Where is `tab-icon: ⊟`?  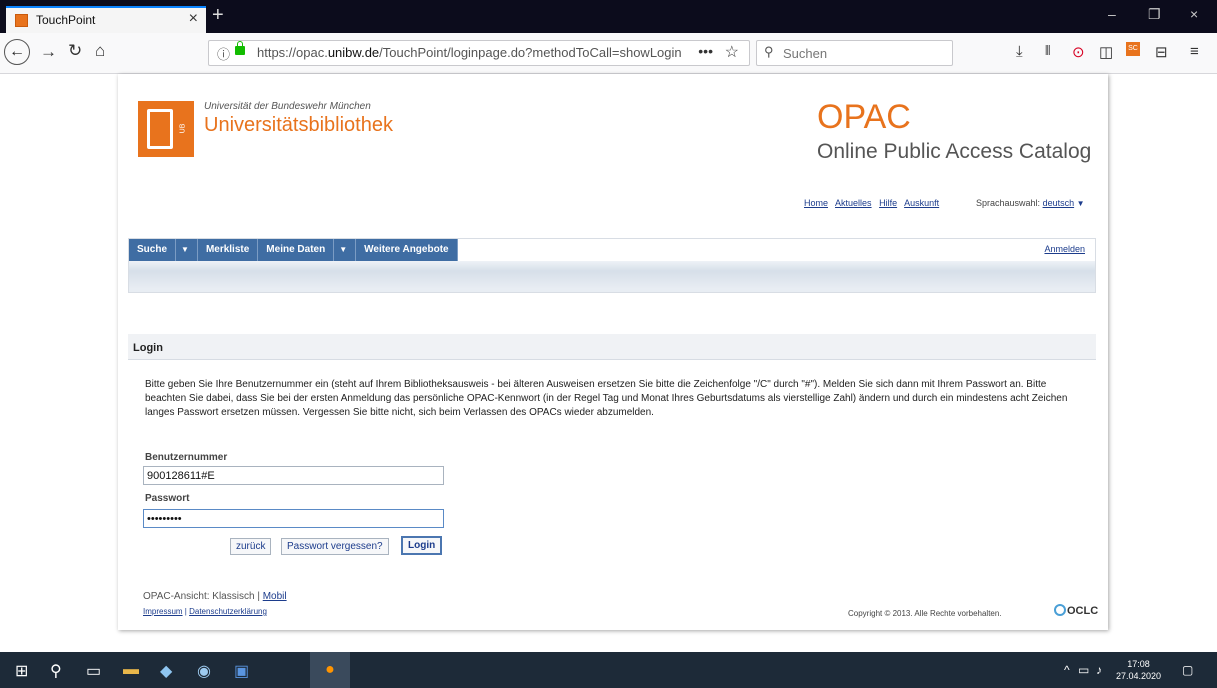 tab-icon: ⊟ is located at coordinates (1161, 52).